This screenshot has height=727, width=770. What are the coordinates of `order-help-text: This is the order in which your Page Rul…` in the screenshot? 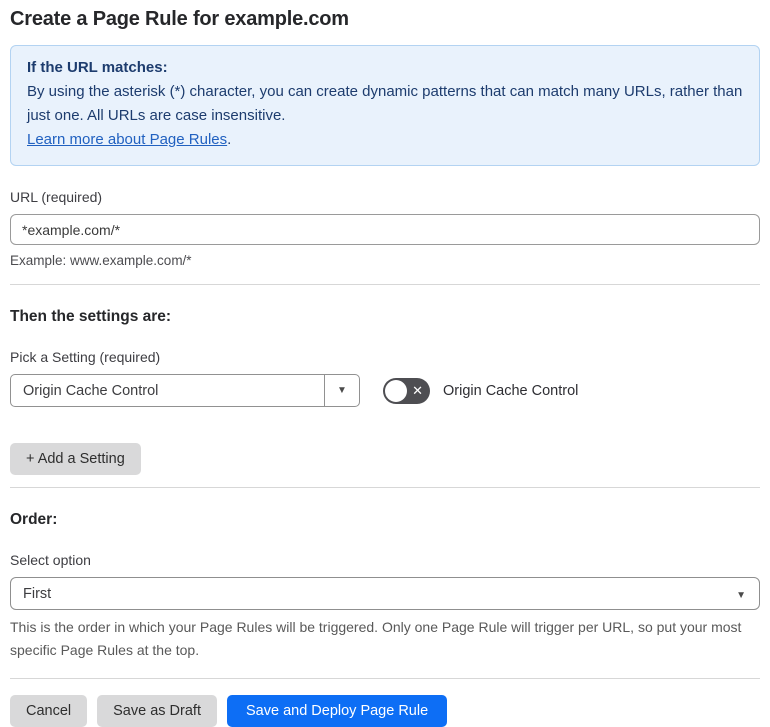 It's located at (376, 638).